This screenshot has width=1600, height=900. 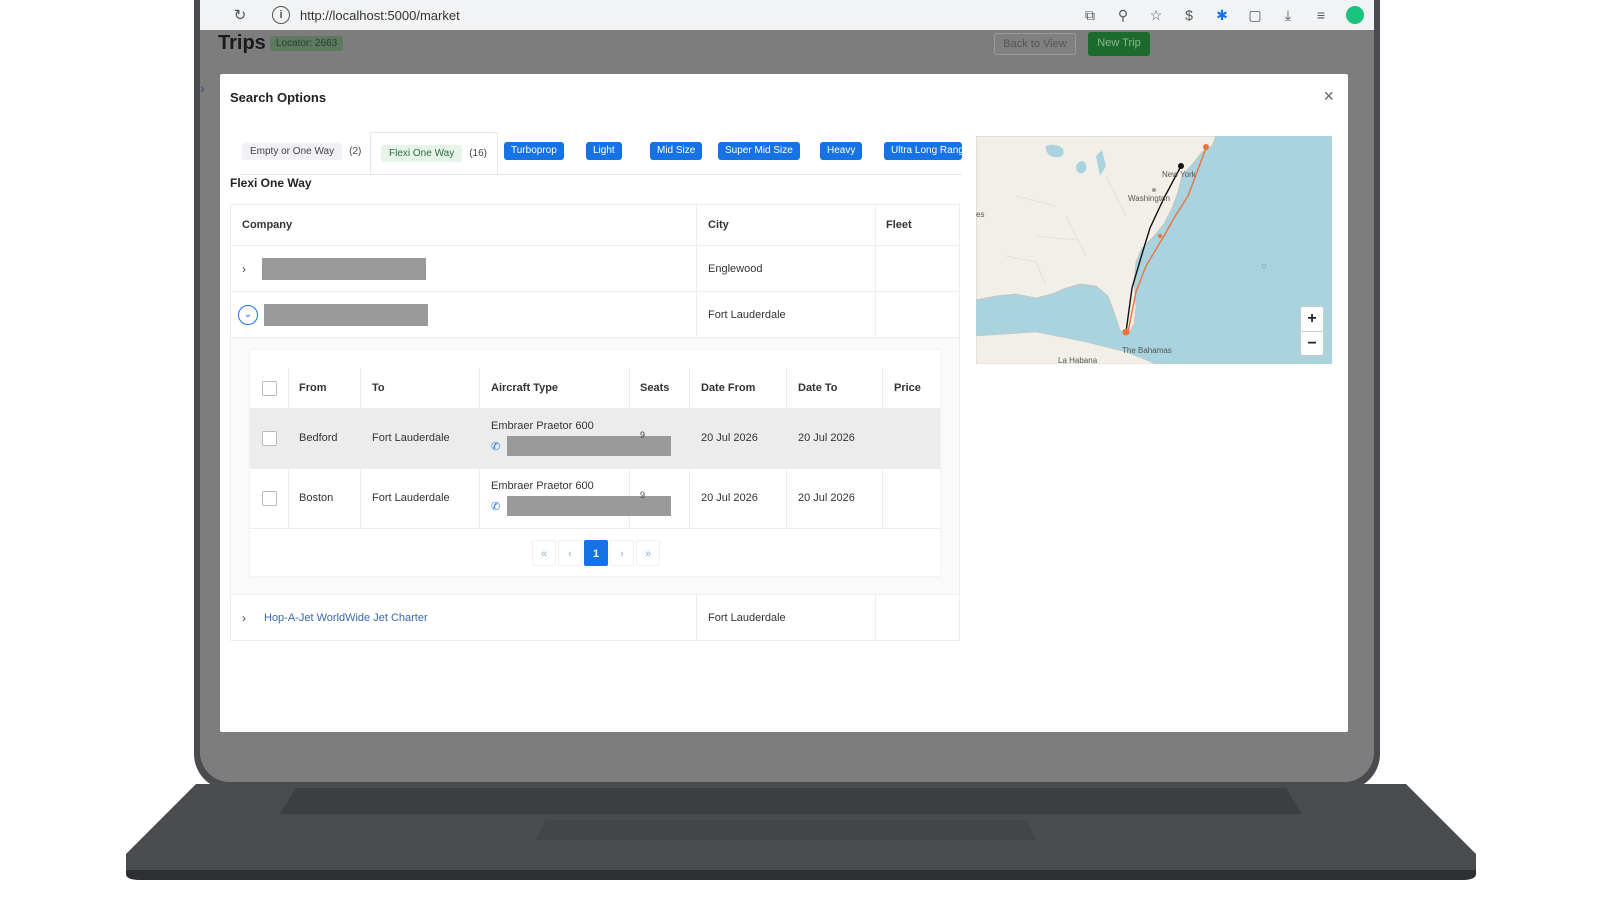 I want to click on map-zoom-control: + −, so click(x=1312, y=331).